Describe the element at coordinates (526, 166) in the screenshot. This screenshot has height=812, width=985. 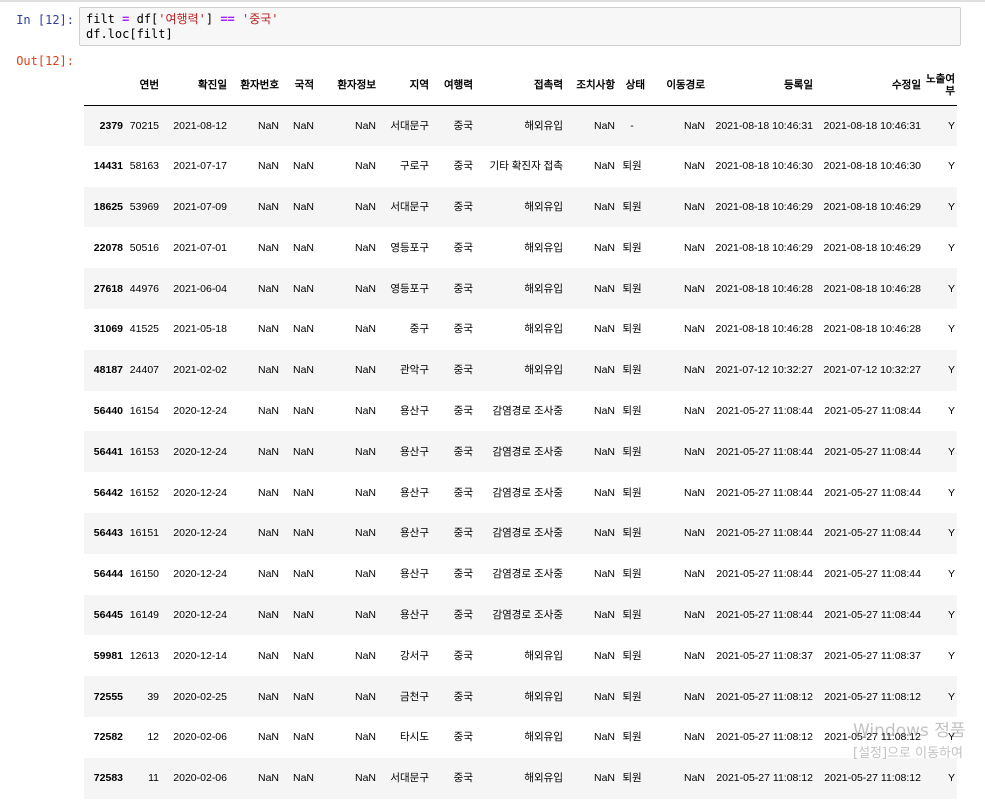
I see `table-cell: 기타 확진자 접촉` at that location.